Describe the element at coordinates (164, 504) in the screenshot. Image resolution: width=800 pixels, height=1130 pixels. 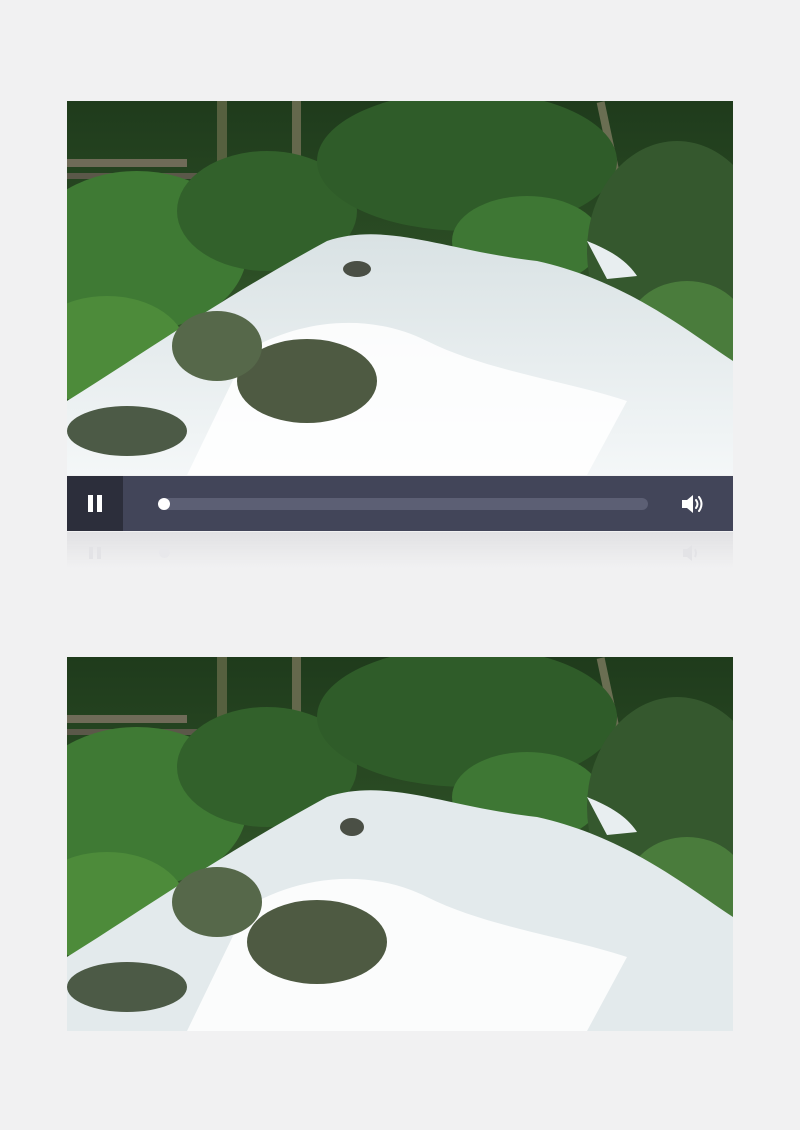
I see `progress-thumb` at that location.